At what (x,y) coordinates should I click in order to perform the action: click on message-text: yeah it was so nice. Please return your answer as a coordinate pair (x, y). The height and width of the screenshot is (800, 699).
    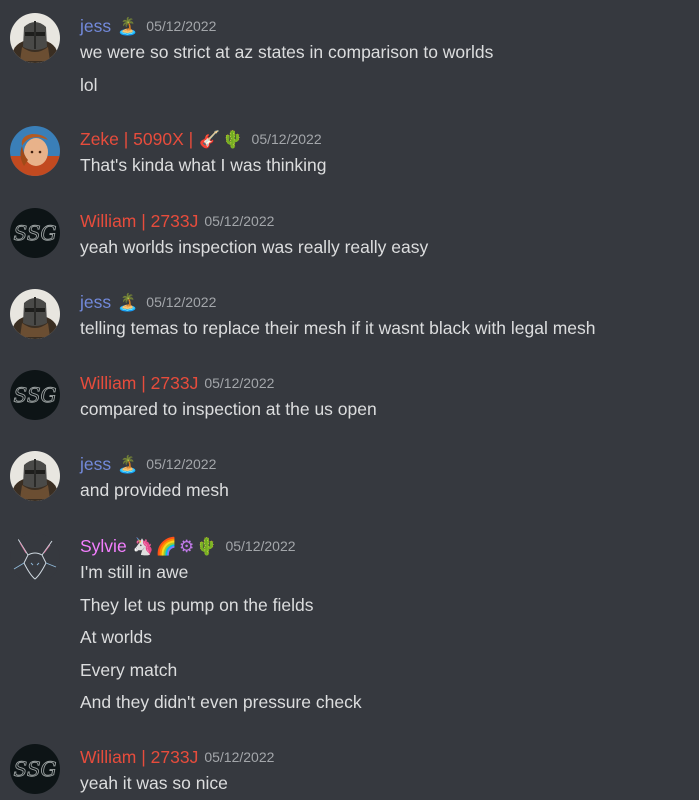
    Looking at the image, I should click on (154, 783).